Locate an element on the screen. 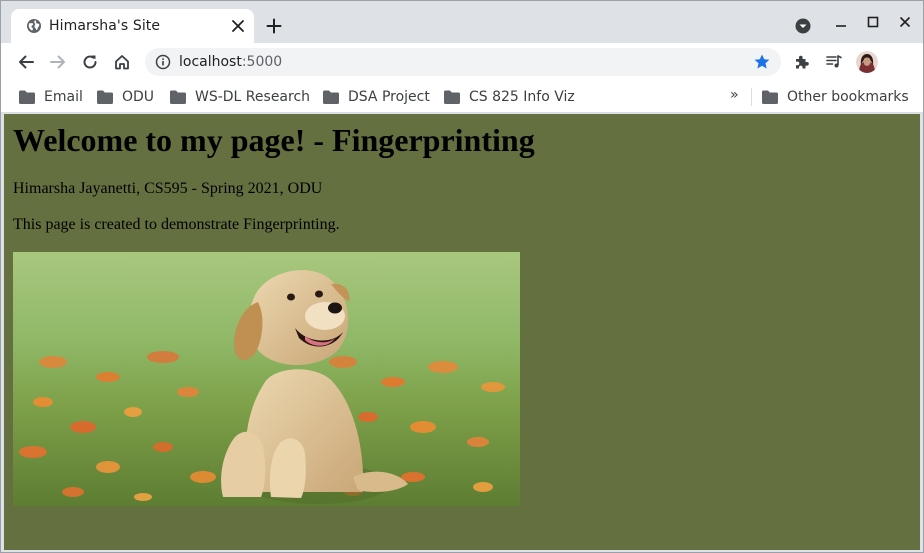 Image resolution: width=924 pixels, height=553 pixels. plus-icon is located at coordinates (274, 26).